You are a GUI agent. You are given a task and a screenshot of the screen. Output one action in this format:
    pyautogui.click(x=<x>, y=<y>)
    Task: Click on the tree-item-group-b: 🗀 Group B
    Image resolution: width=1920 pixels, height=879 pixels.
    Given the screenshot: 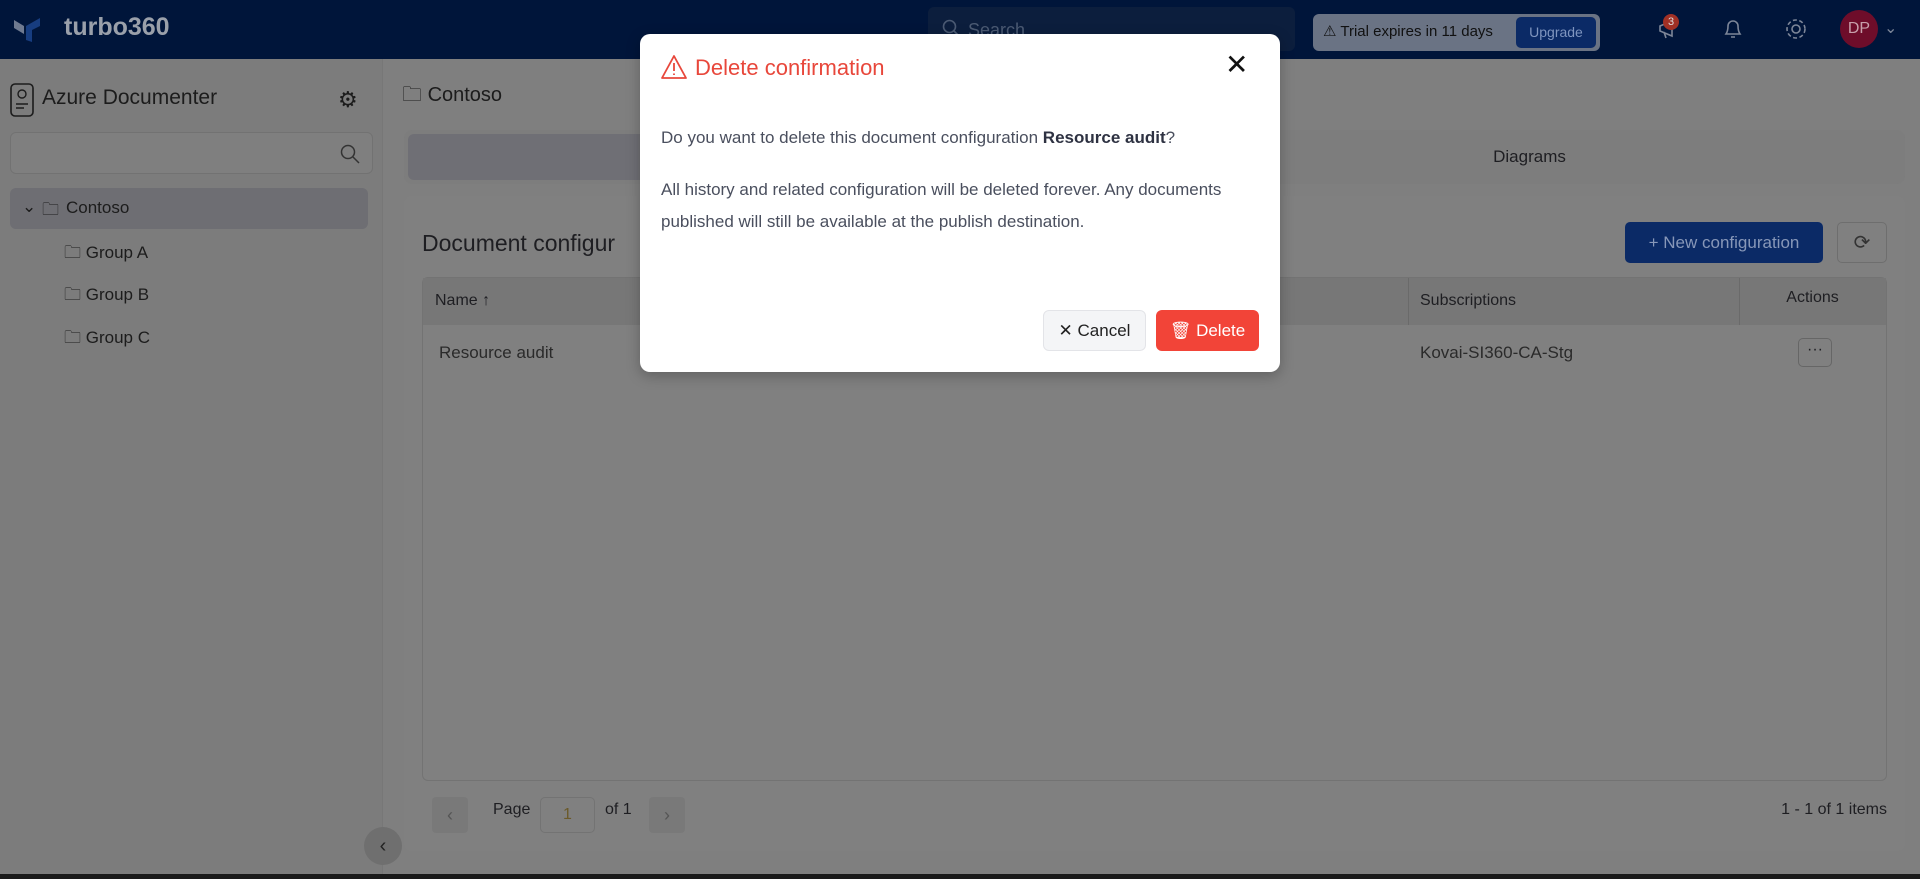 What is the action you would take?
    pyautogui.click(x=106, y=296)
    